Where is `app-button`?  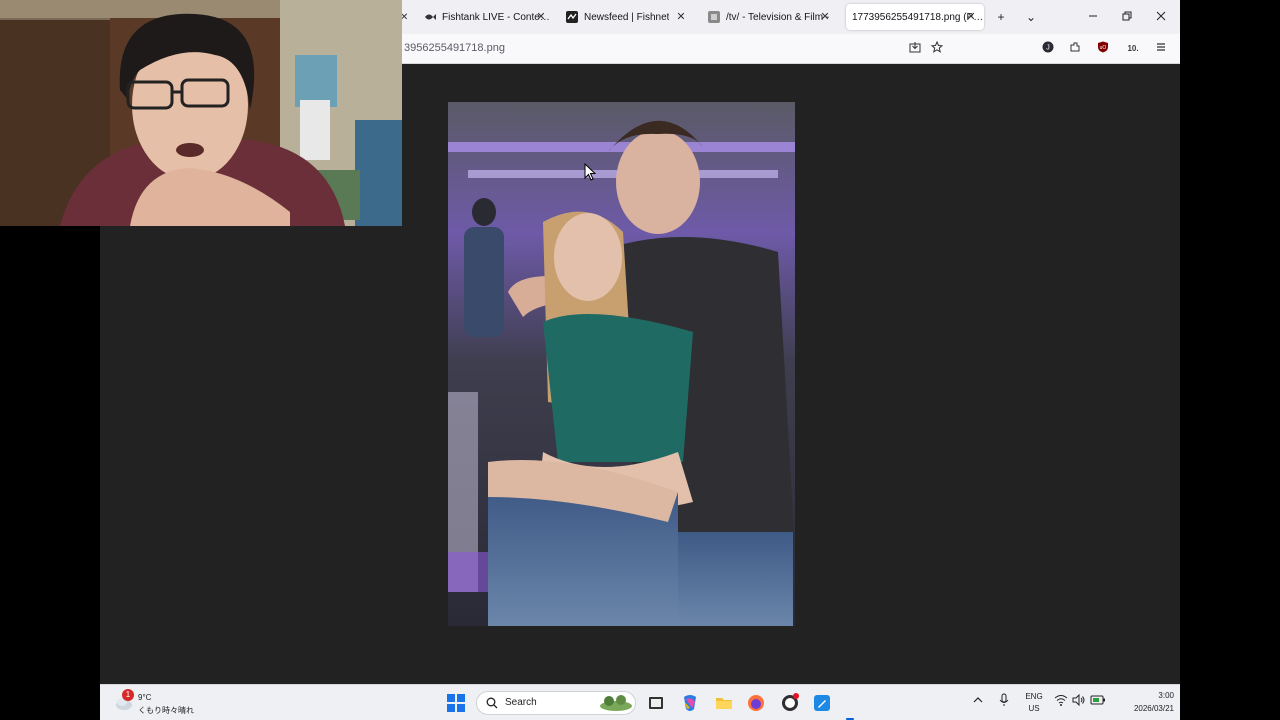
app-button is located at coordinates (822, 703).